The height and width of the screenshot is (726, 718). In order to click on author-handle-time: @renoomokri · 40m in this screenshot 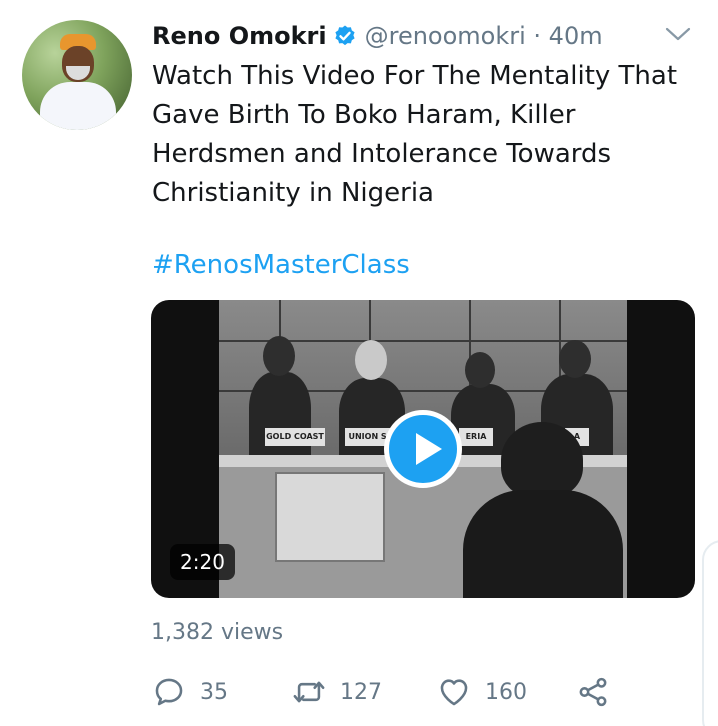, I will do `click(484, 36)`.